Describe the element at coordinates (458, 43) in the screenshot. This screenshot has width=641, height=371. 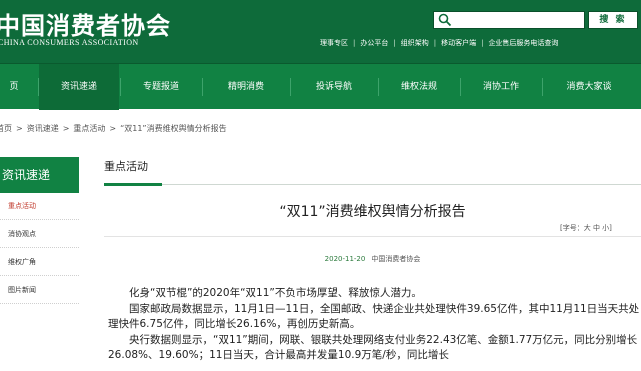
I see `toplink-mobile: 移动客户端` at that location.